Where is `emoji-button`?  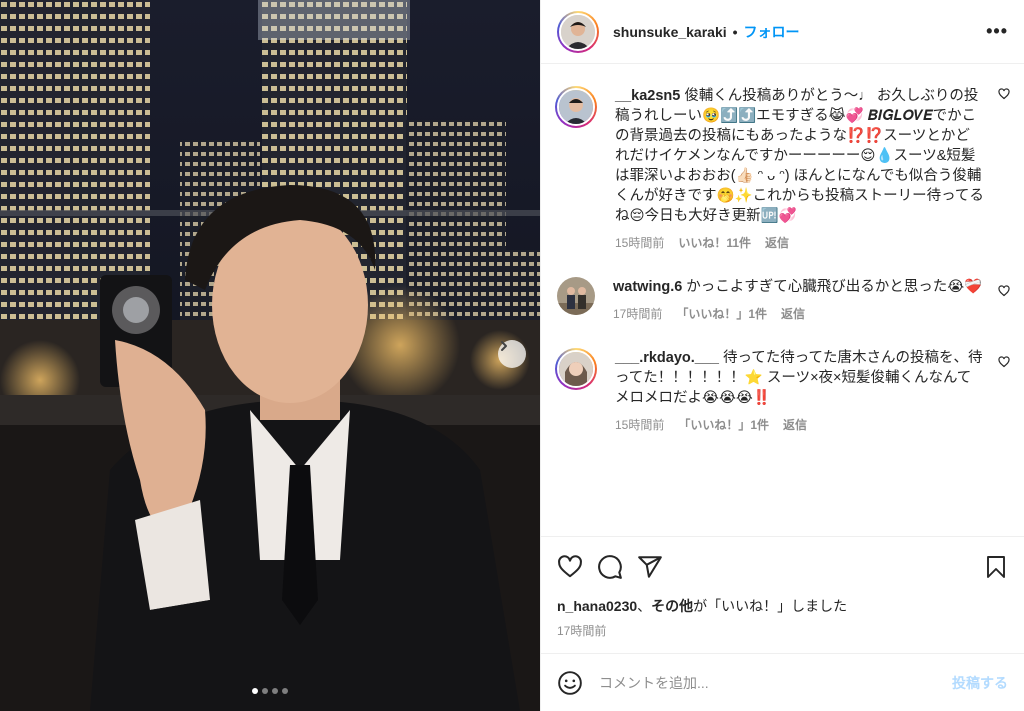 emoji-button is located at coordinates (570, 683).